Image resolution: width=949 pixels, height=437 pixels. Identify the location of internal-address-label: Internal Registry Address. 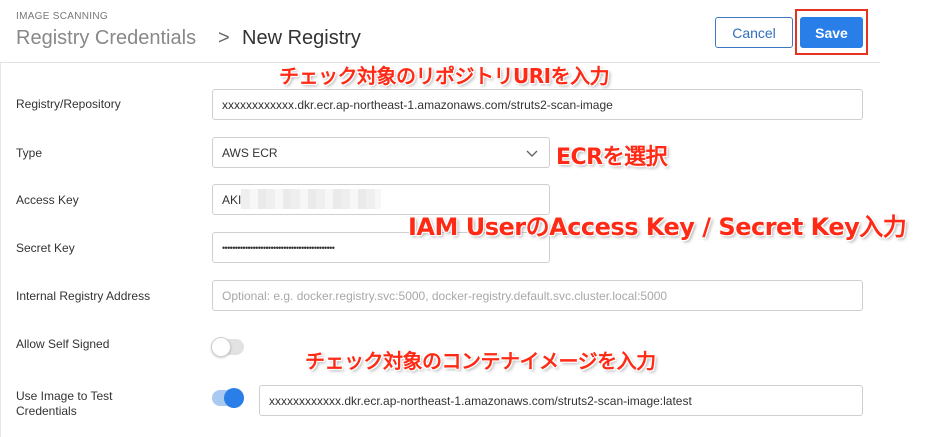
(83, 296).